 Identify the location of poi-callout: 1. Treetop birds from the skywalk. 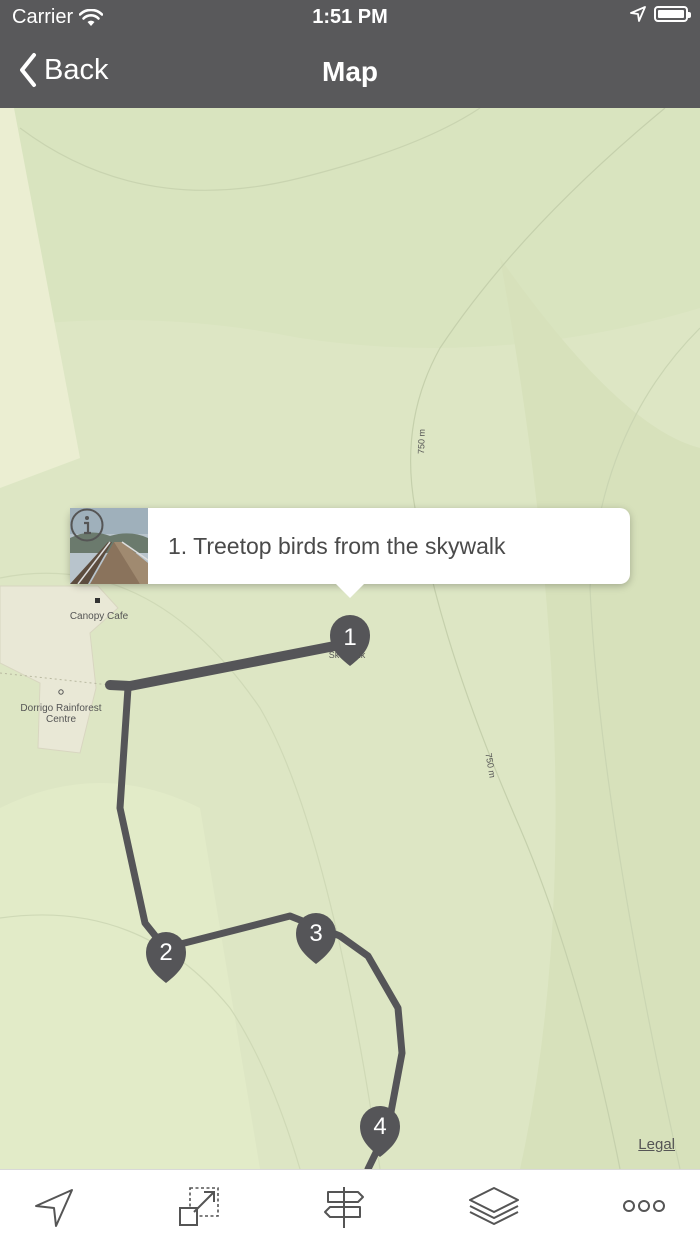
(350, 553).